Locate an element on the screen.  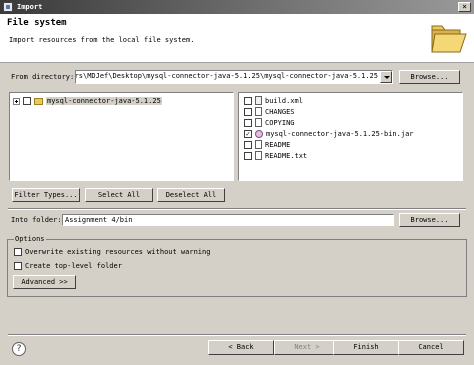
top-level-label: Create top-level folder is located at coordinates (73, 266).